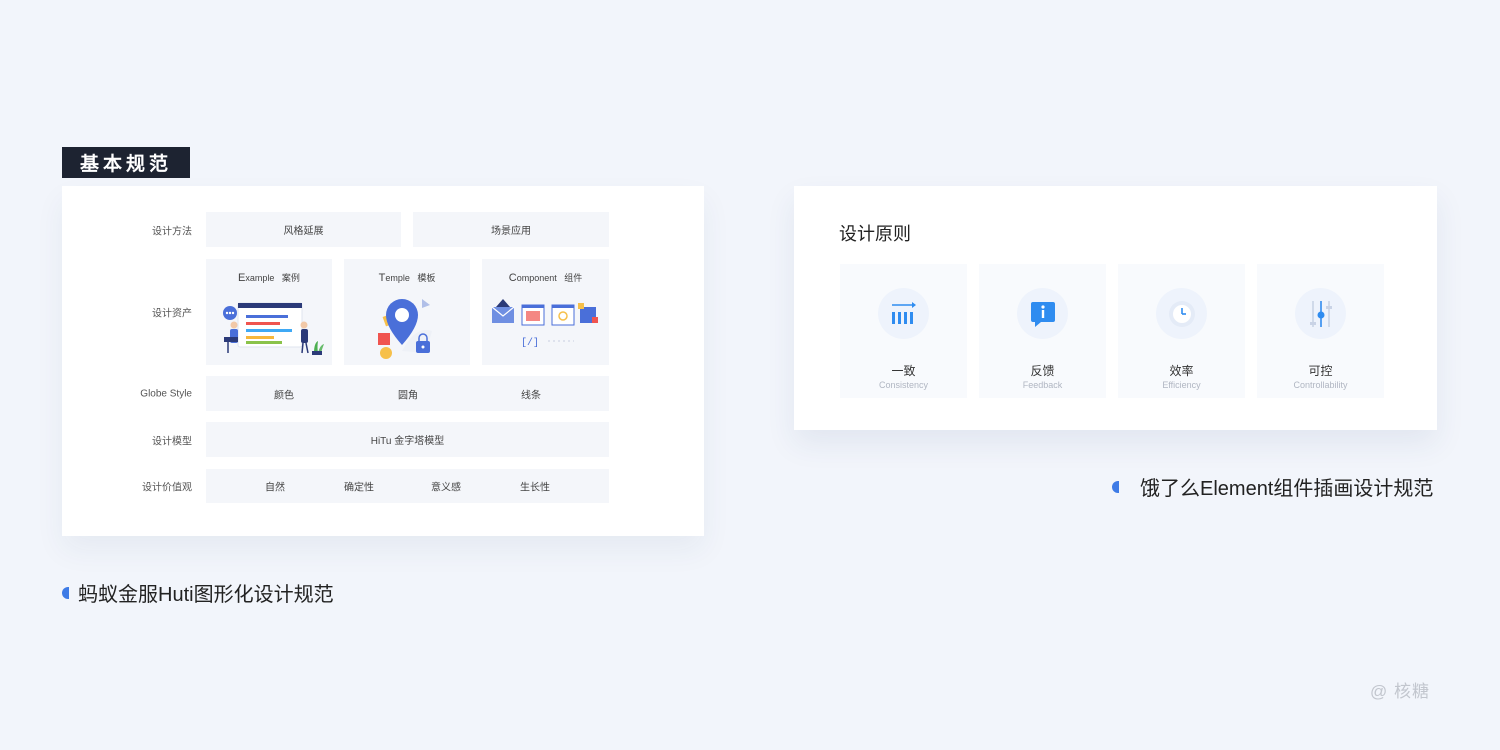  I want to click on controllability-icon, so click(1320, 313).